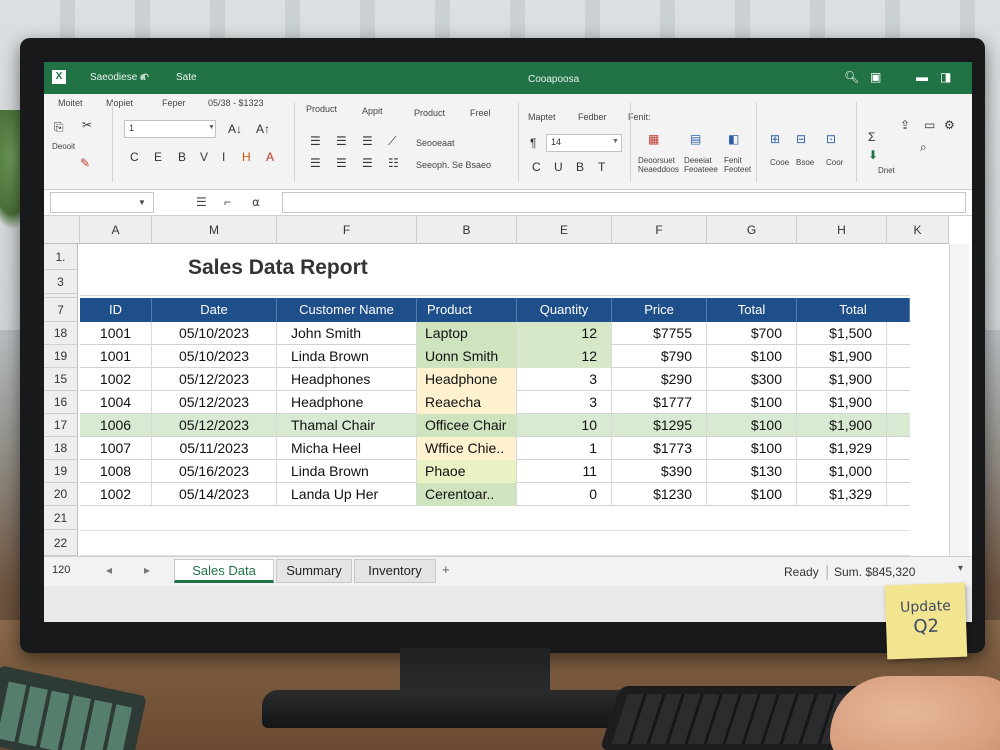 Image resolution: width=1000 pixels, height=750 pixels. What do you see at coordinates (659, 356) in the screenshot?
I see `cell-price: $790` at bounding box center [659, 356].